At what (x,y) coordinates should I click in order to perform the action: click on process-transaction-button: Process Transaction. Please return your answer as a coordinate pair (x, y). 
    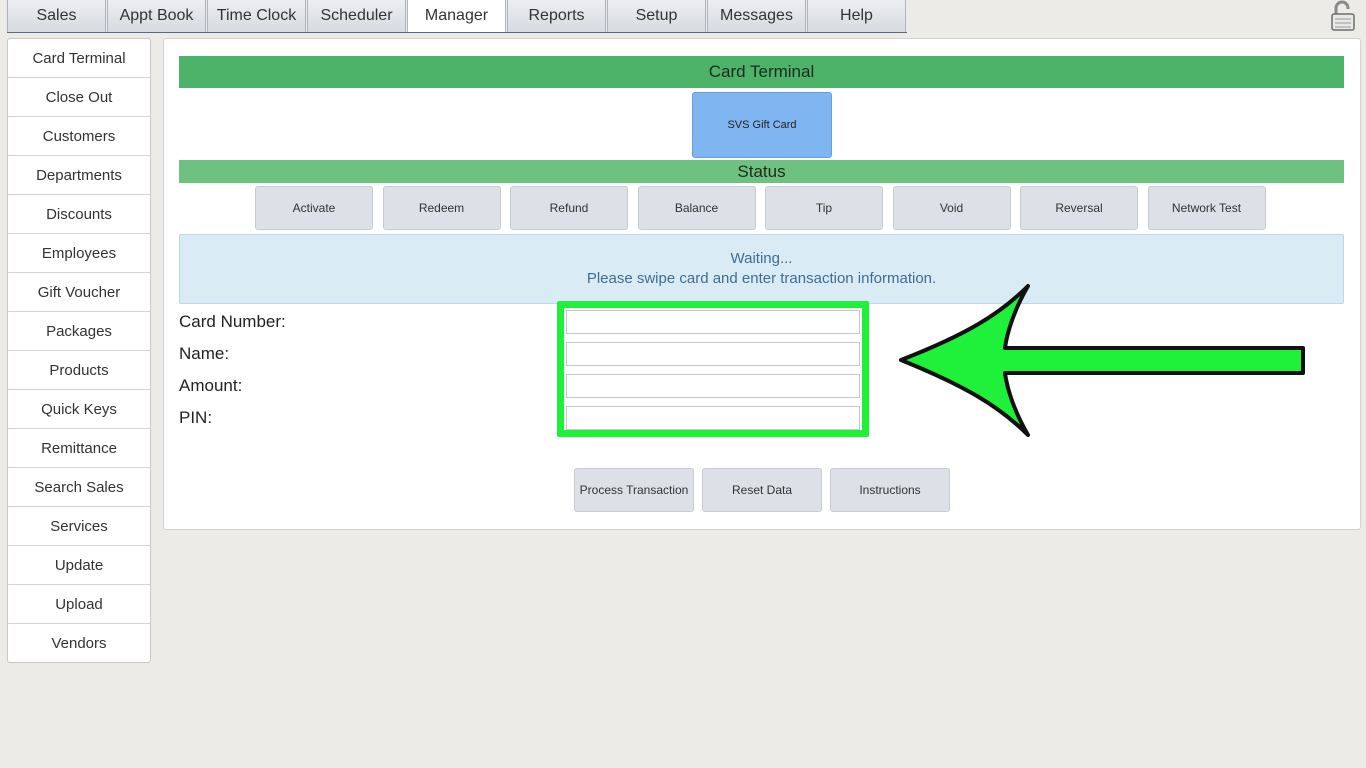
    Looking at the image, I should click on (634, 490).